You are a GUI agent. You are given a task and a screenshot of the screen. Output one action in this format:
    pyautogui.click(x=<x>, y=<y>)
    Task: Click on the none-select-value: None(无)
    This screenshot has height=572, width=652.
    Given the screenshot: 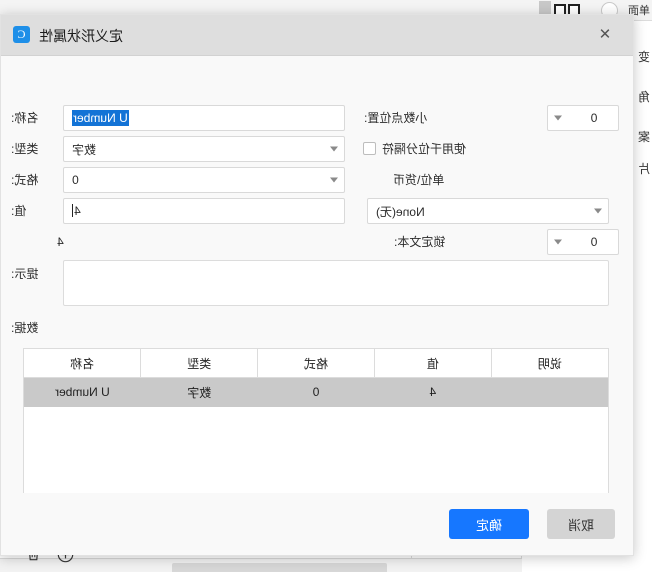 What is the action you would take?
    pyautogui.click(x=400, y=211)
    